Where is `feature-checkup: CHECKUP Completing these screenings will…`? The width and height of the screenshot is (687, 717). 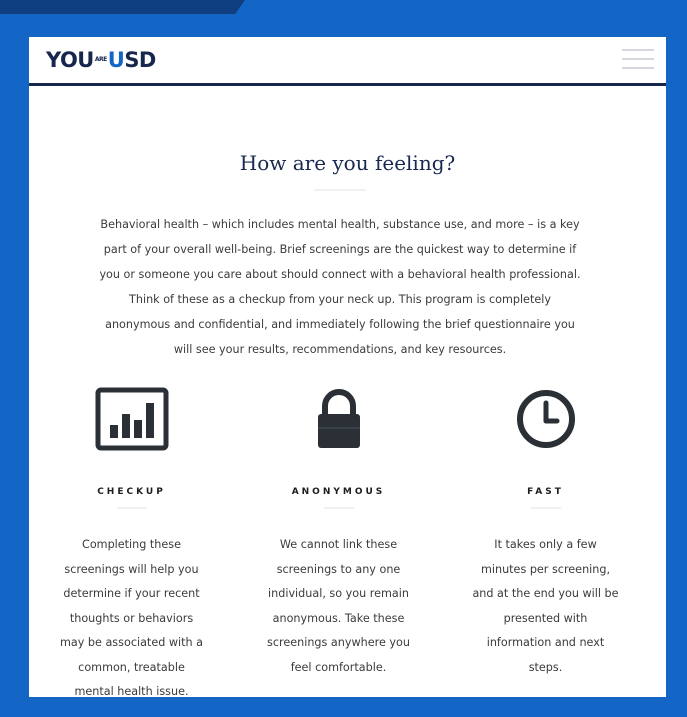
feature-checkup: CHECKUP Completing these screenings will… is located at coordinates (131, 542).